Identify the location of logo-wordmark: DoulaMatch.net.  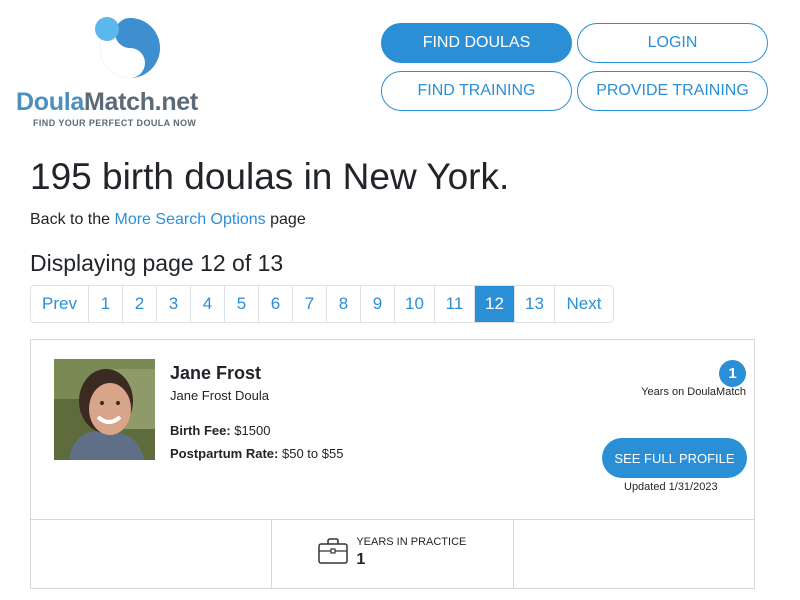
(107, 102).